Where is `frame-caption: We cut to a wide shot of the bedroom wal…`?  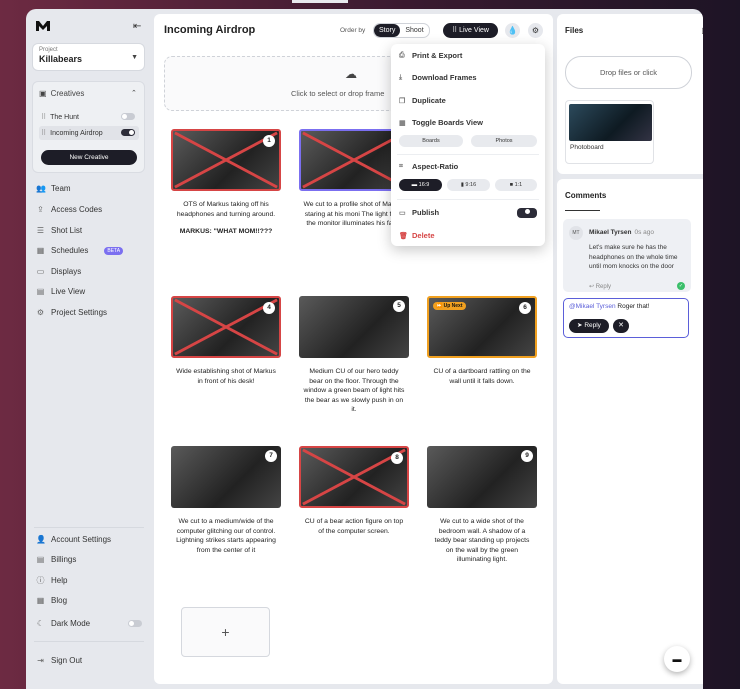
frame-caption: We cut to a wide shot of the bedroom wal… is located at coordinates (482, 541).